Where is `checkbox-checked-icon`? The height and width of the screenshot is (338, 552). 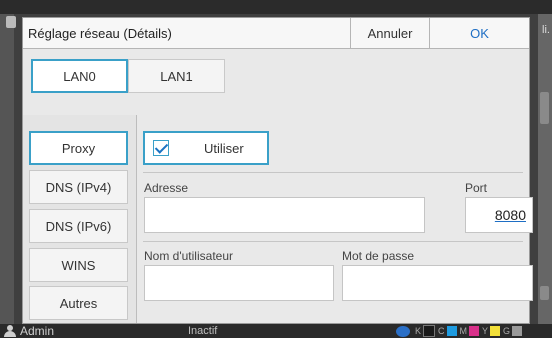
checkbox-checked-icon is located at coordinates (161, 148).